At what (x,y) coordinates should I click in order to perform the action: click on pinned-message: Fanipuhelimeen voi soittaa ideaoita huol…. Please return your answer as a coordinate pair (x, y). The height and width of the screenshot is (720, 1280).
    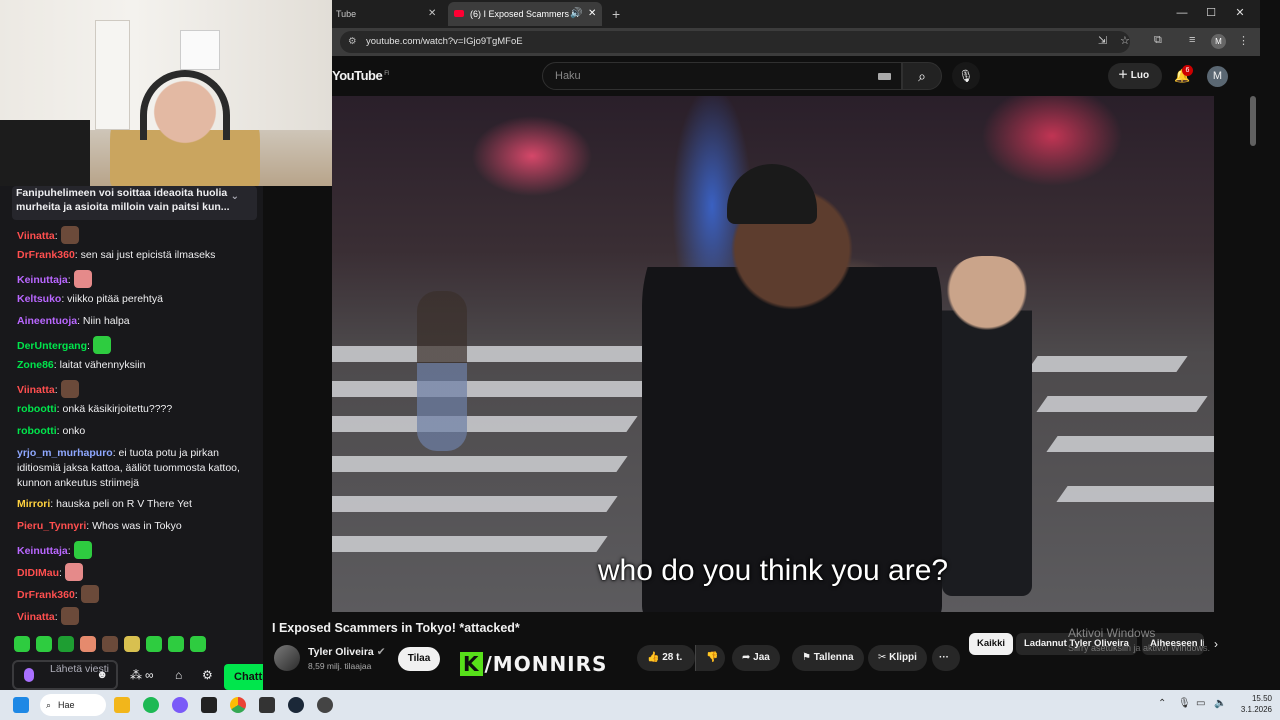
    Looking at the image, I should click on (134, 203).